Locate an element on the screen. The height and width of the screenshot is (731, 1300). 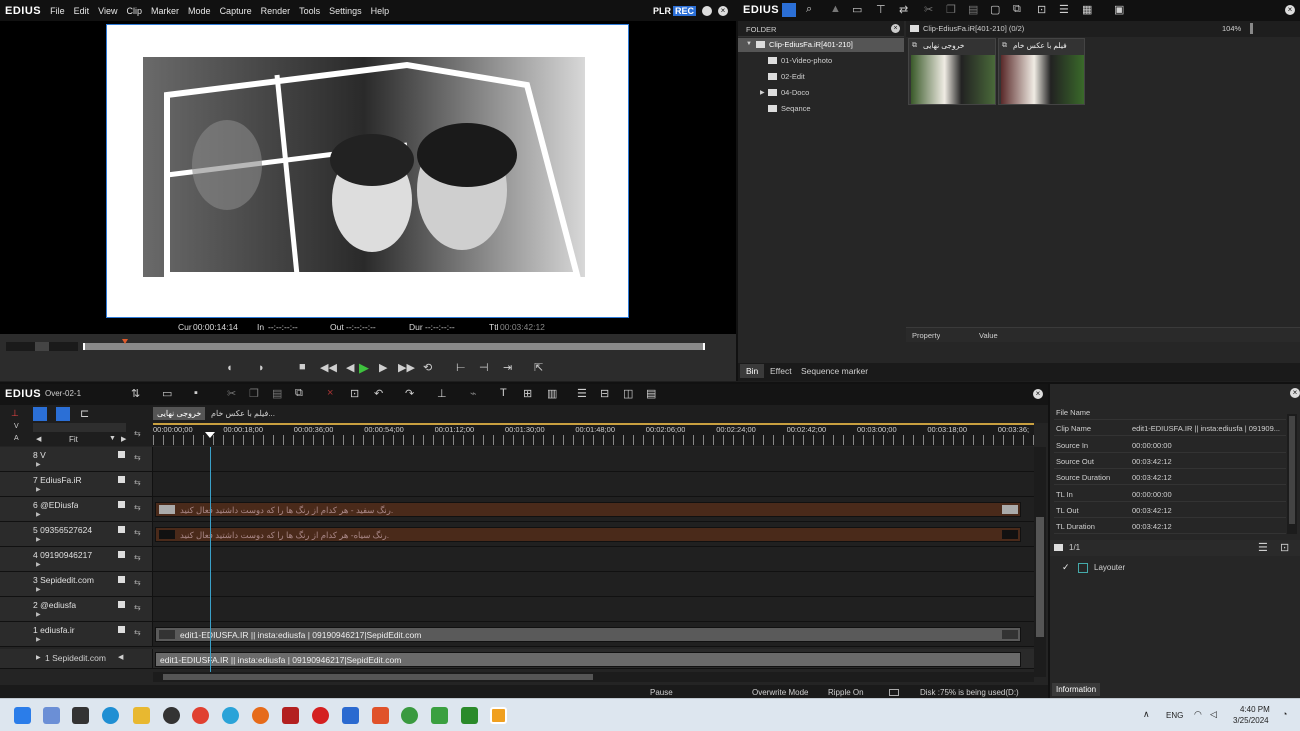
track-header: 5 09356527624 ▶ ⇆ is located at coordinates (76, 534).